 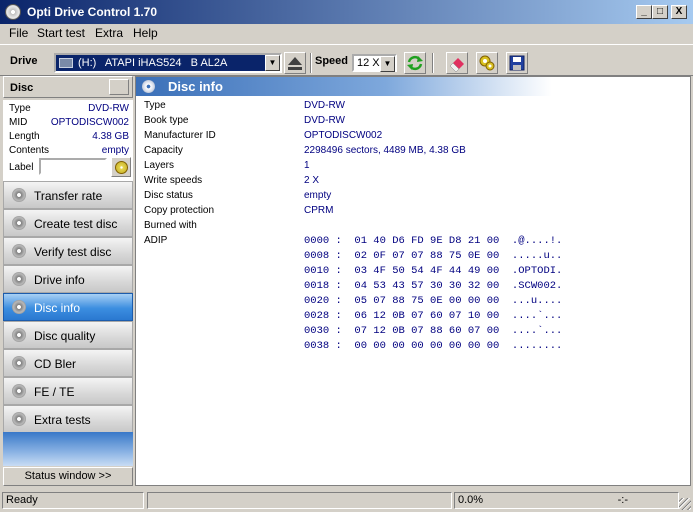 I want to click on disc-panel-header: Disc, so click(x=68, y=87).